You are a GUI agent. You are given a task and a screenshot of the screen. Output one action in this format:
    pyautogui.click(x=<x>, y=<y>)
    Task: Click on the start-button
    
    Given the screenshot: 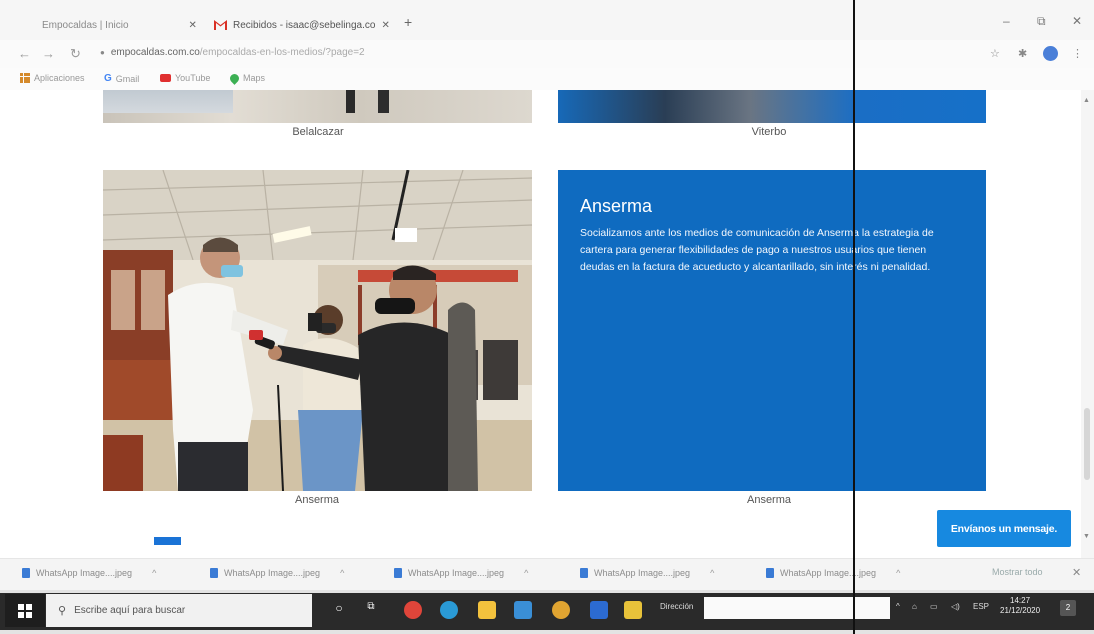 What is the action you would take?
    pyautogui.click(x=25, y=610)
    